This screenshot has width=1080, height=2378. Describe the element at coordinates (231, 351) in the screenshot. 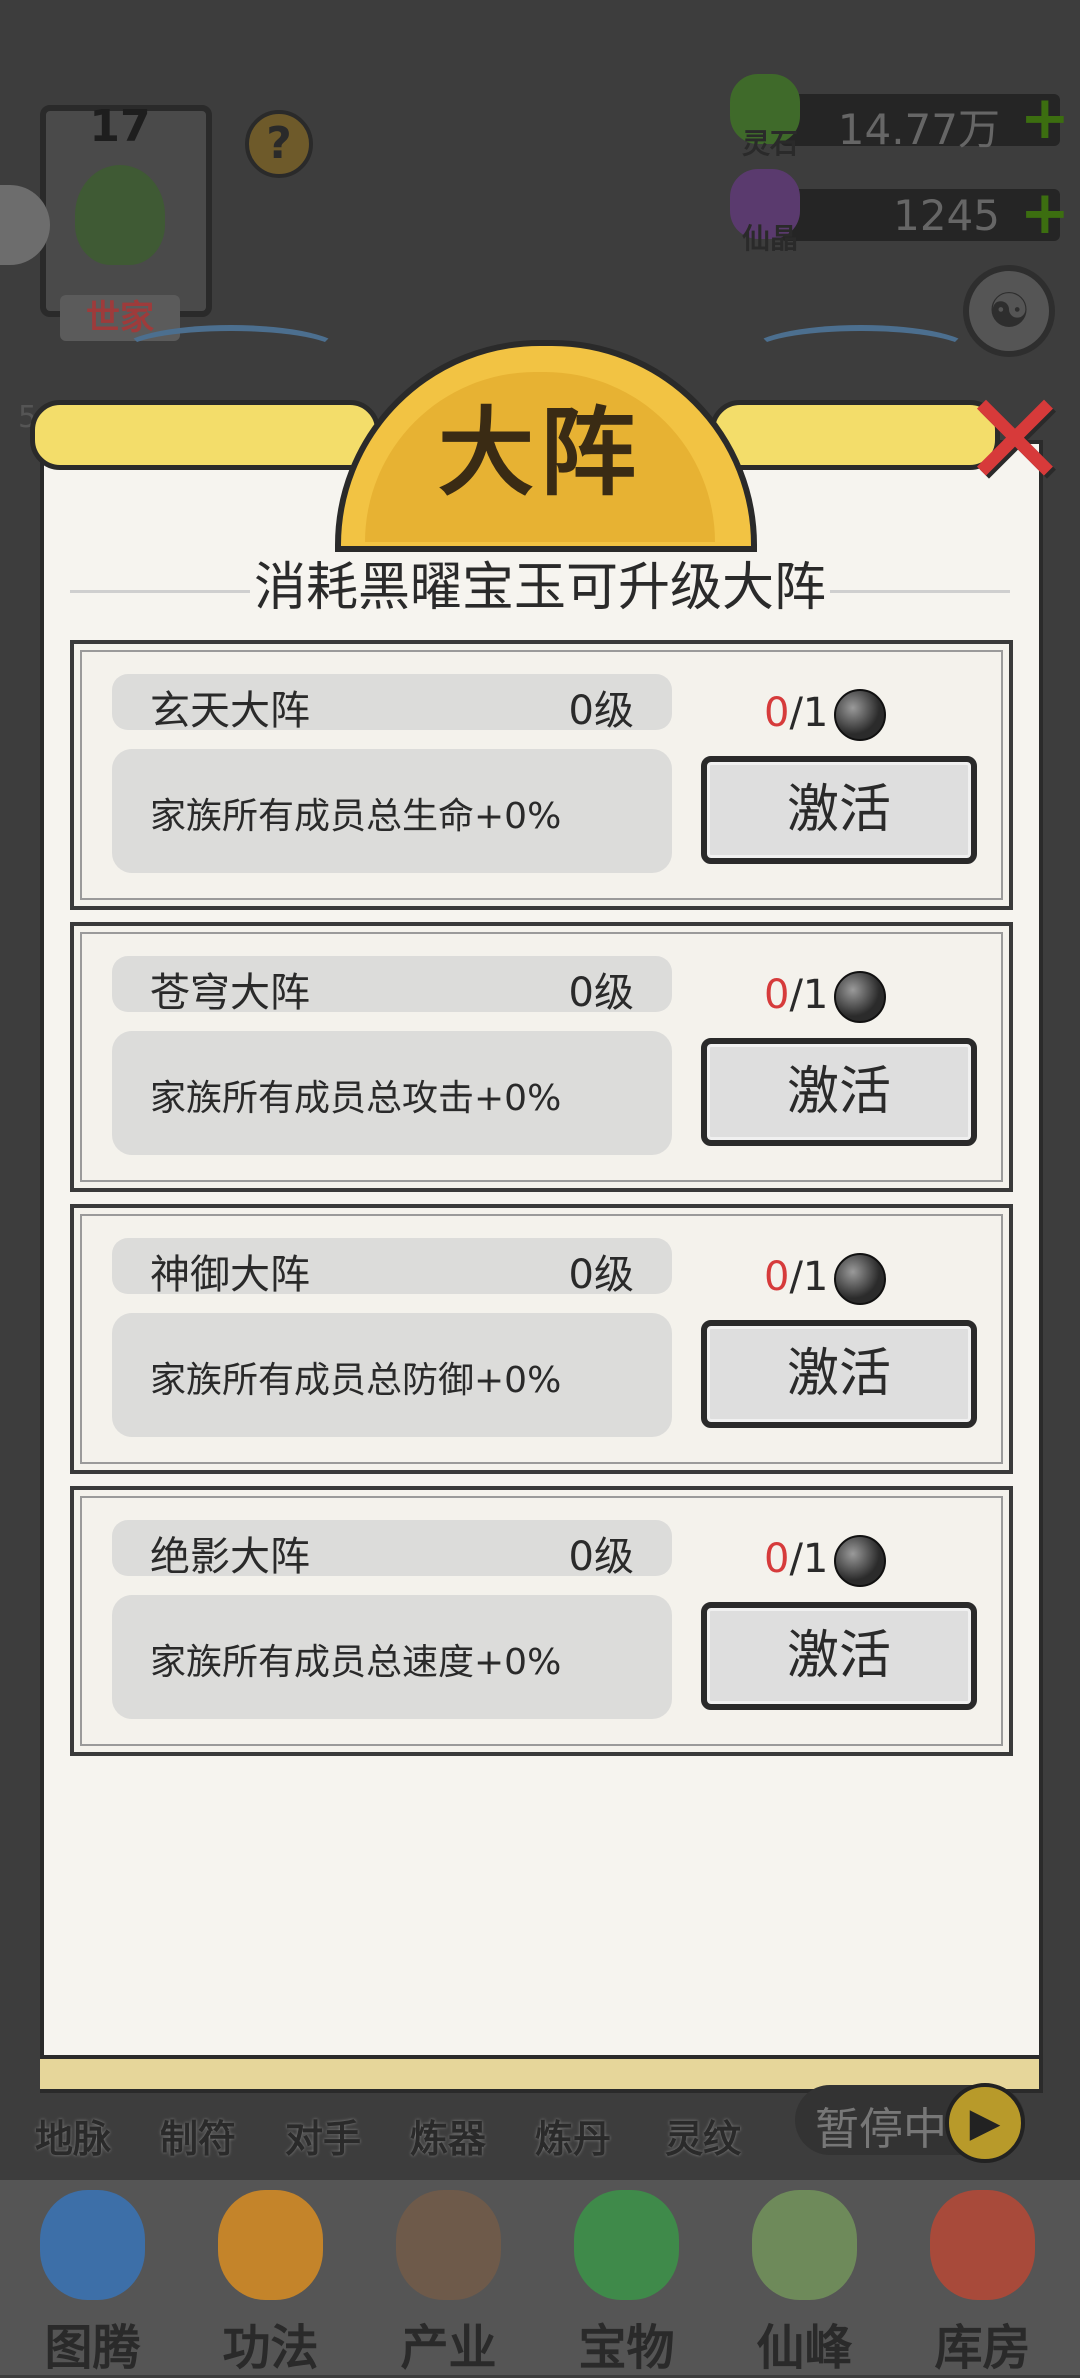

I see `cloud-swirl-left` at that location.